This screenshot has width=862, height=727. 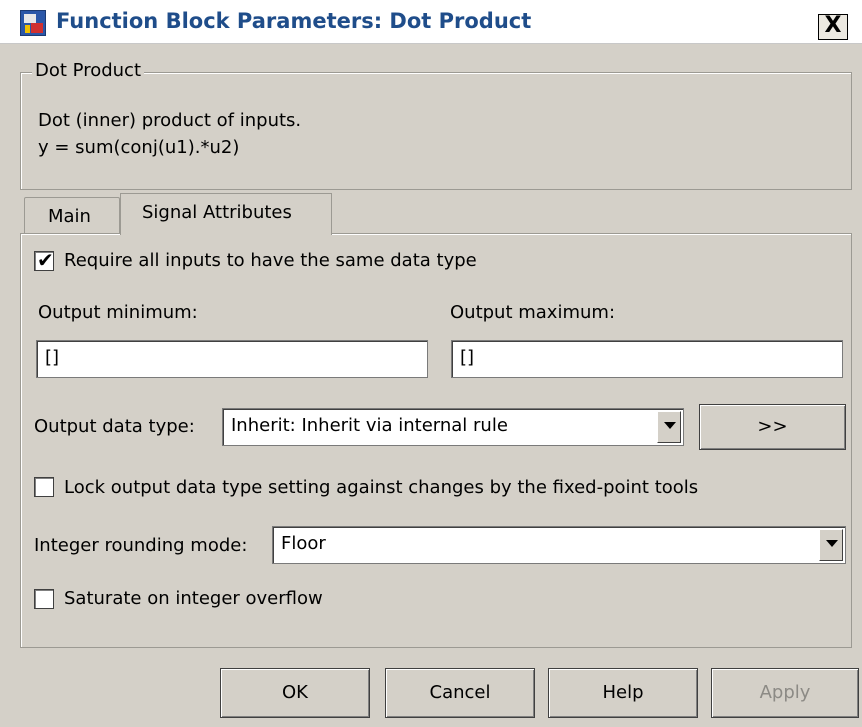 I want to click on checkmark-icon: ✔, so click(x=45, y=260).